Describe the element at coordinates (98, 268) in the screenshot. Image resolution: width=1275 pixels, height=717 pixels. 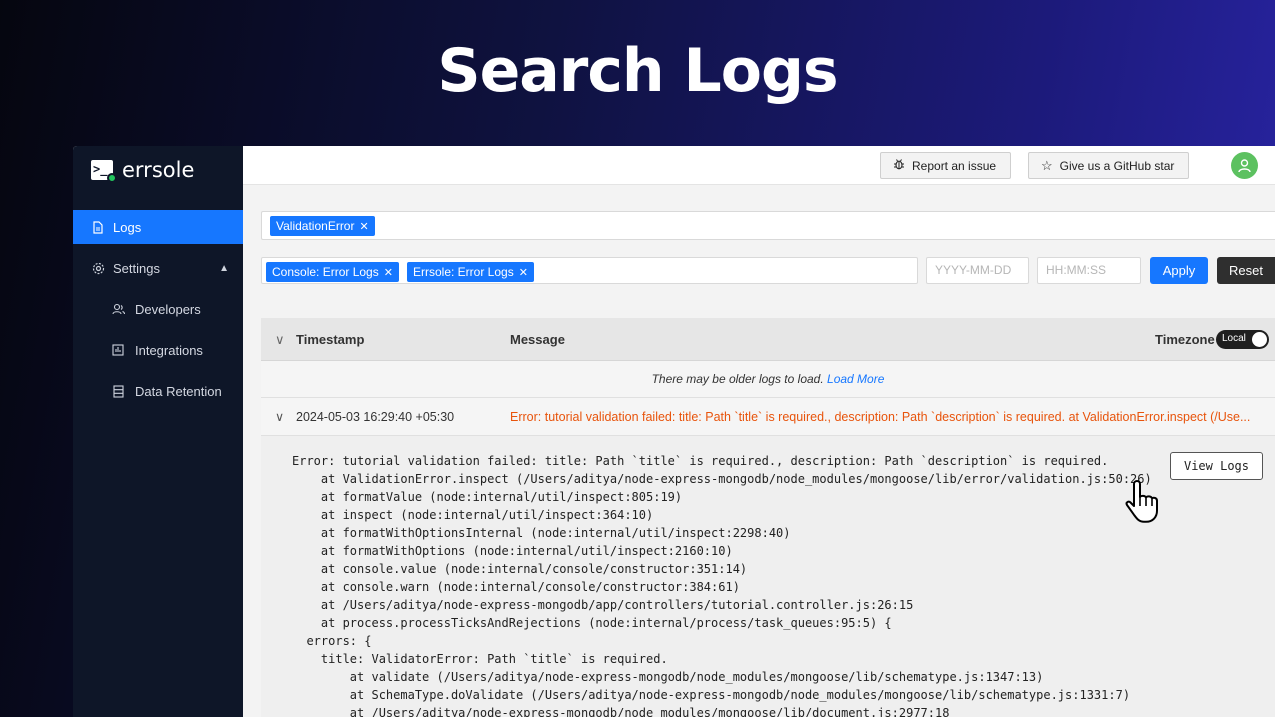
I see `gear-icon` at that location.